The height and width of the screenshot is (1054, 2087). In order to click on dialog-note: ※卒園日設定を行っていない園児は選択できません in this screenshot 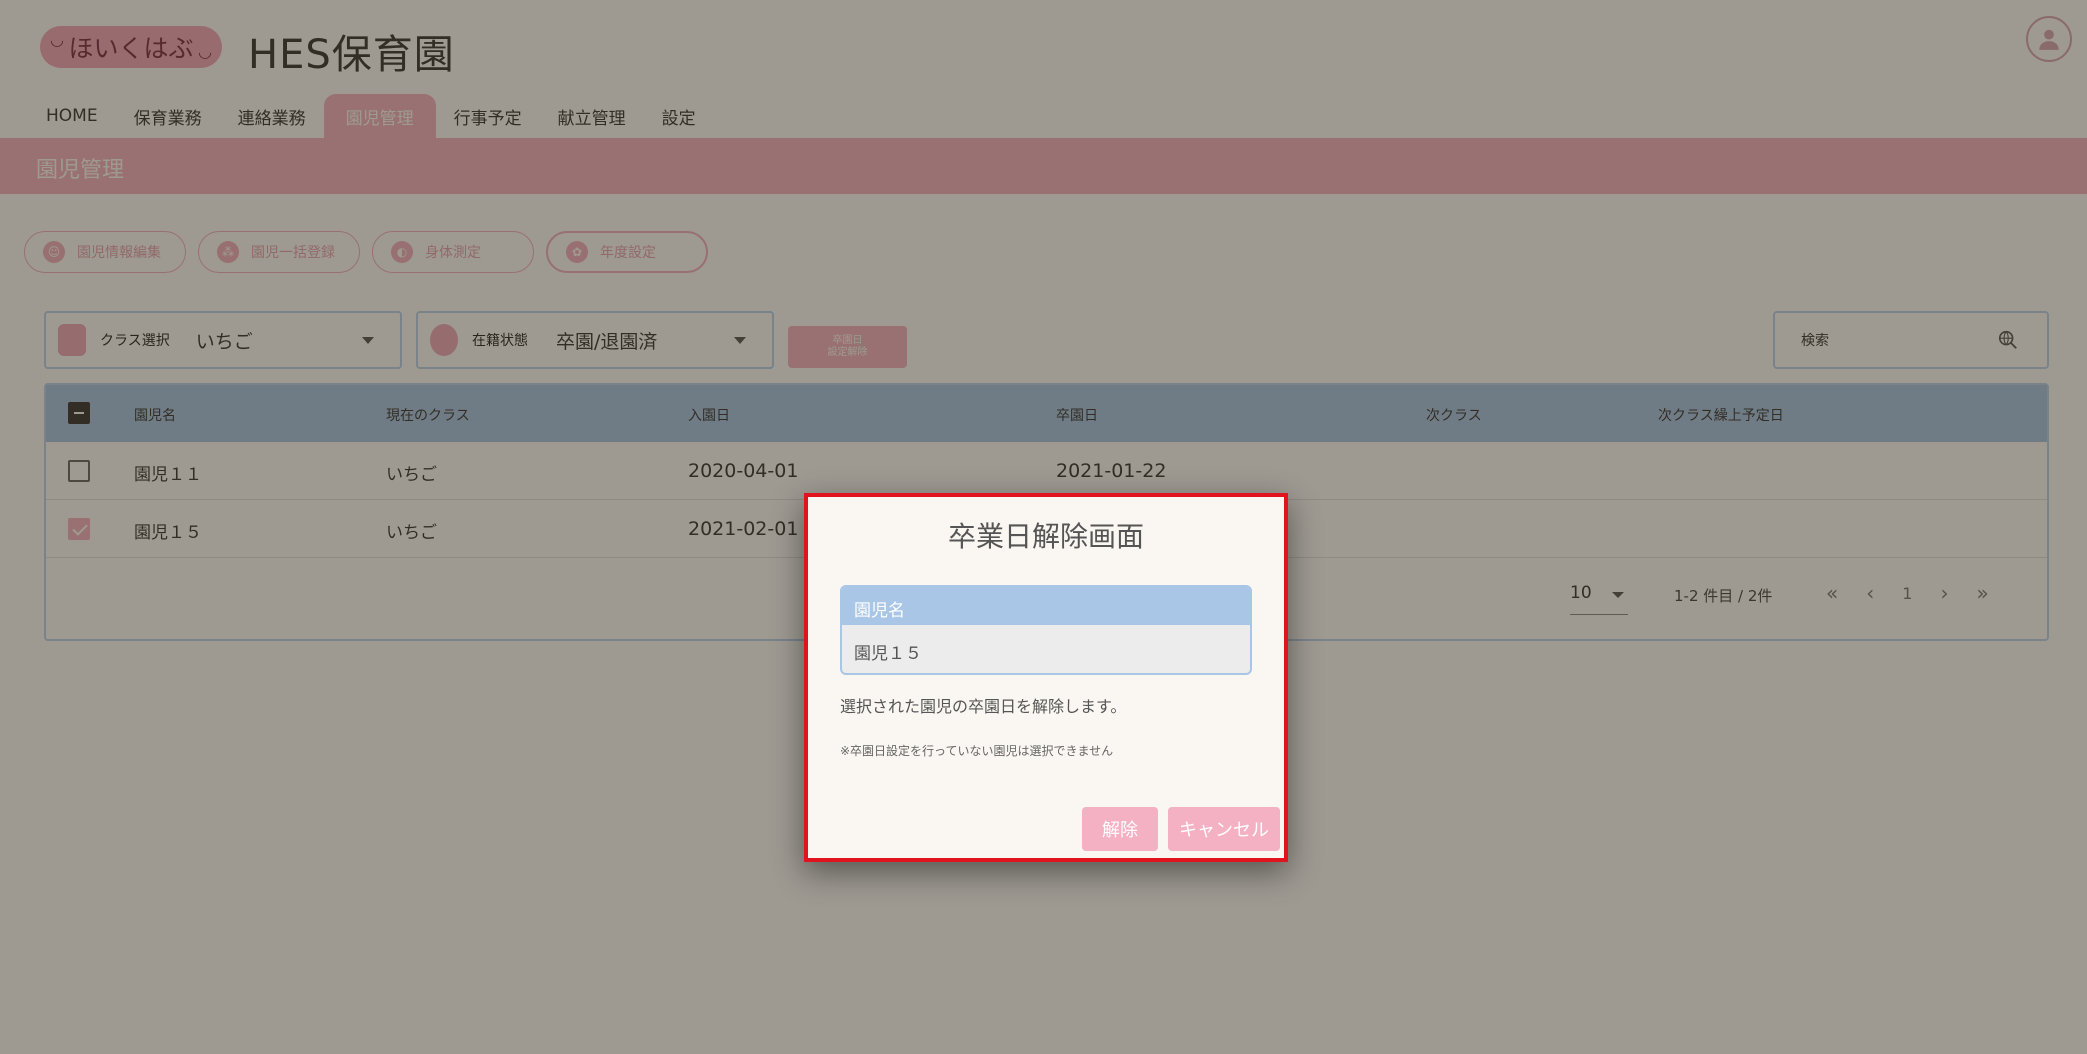, I will do `click(977, 751)`.